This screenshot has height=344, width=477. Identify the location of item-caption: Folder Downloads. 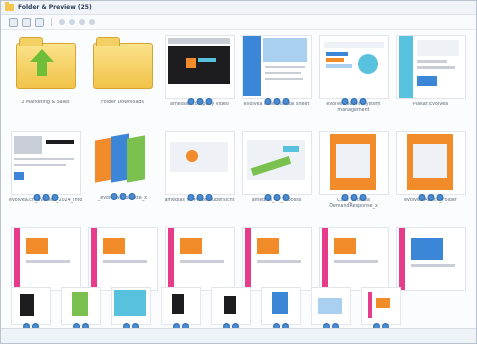
(122, 102).